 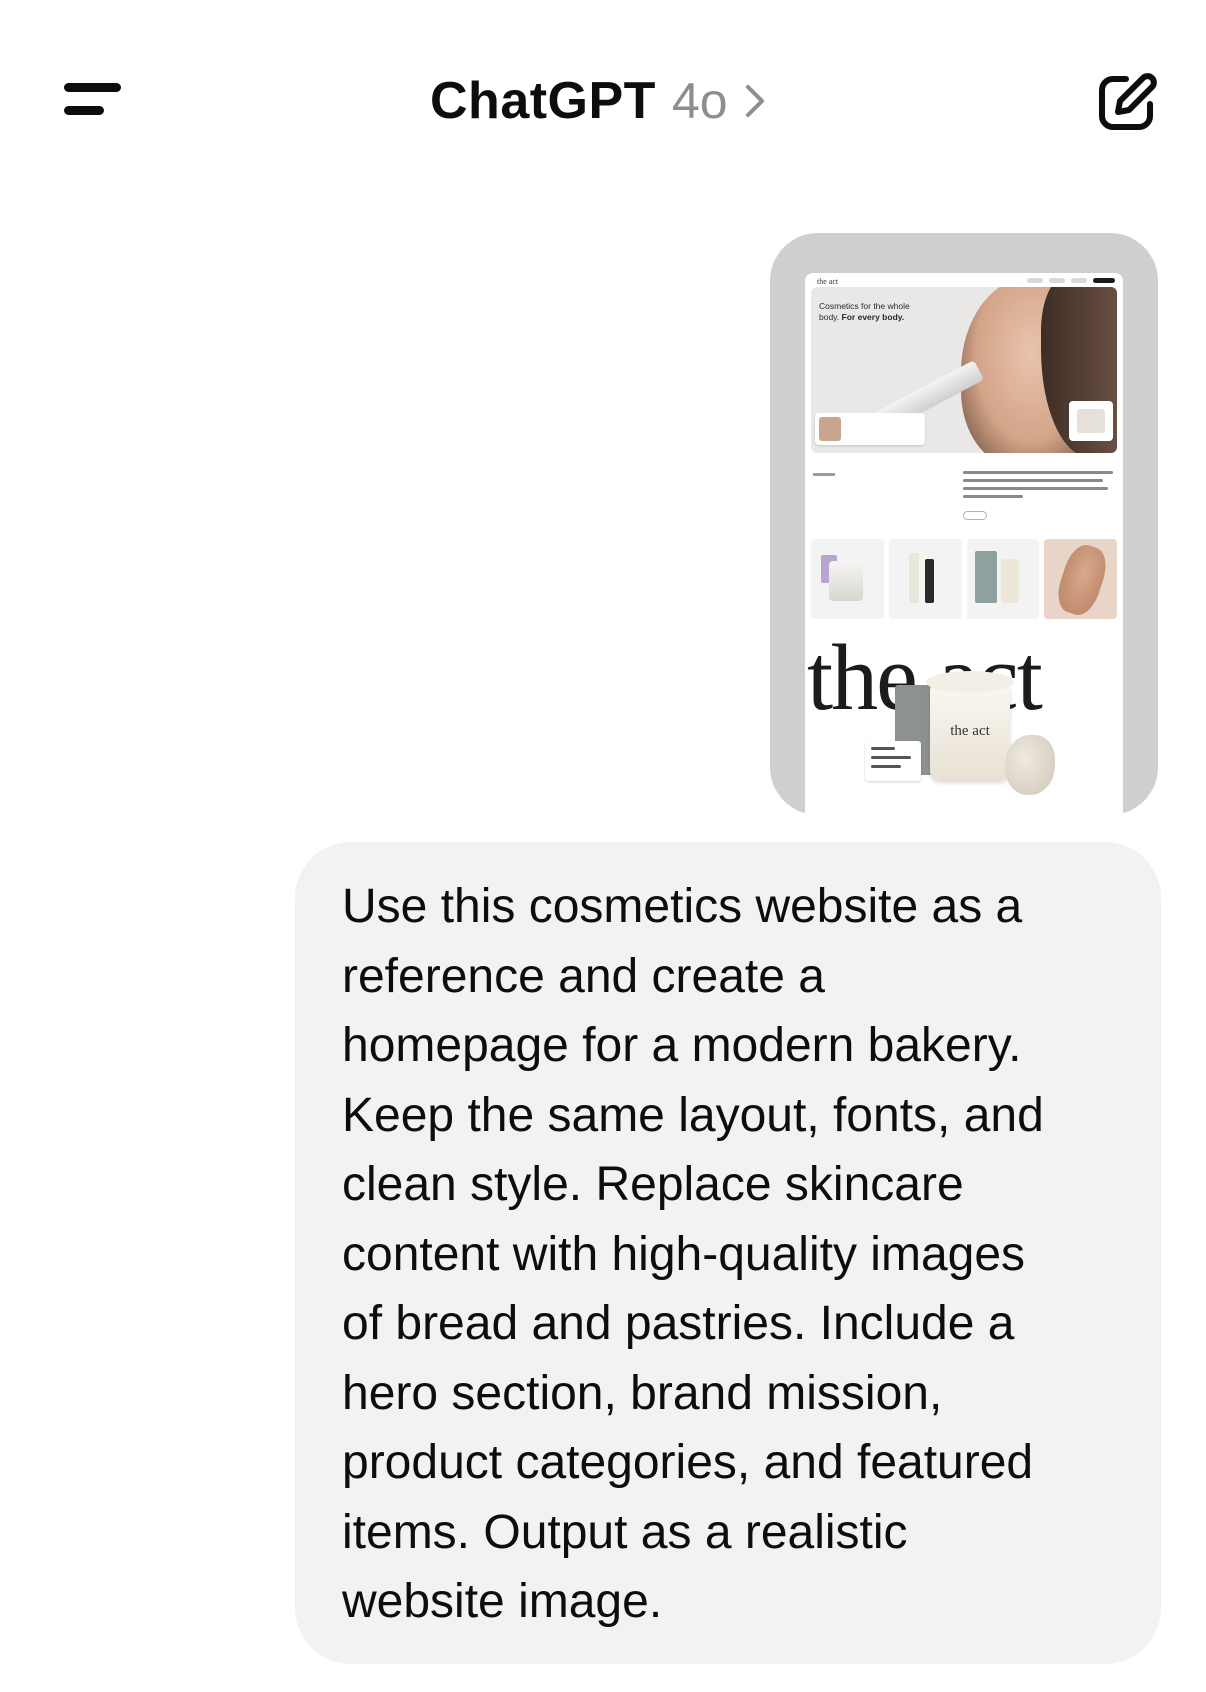 I want to click on preview-categories, so click(x=964, y=579).